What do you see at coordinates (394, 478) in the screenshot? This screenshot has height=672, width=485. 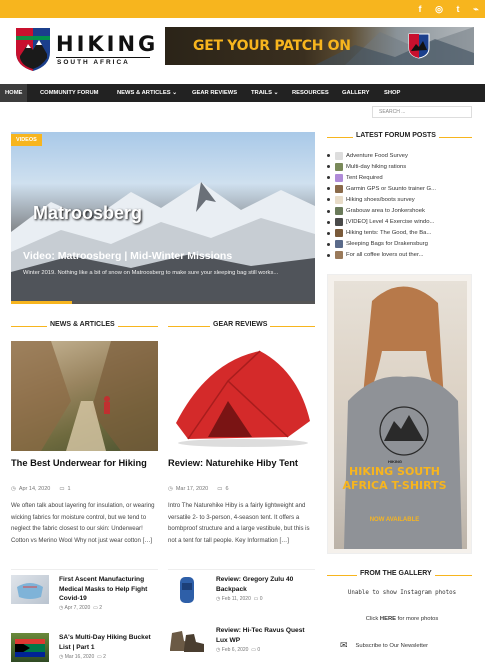 I see `ad-title: HIKING SOUTH AFRICA T-SHIRTS` at bounding box center [394, 478].